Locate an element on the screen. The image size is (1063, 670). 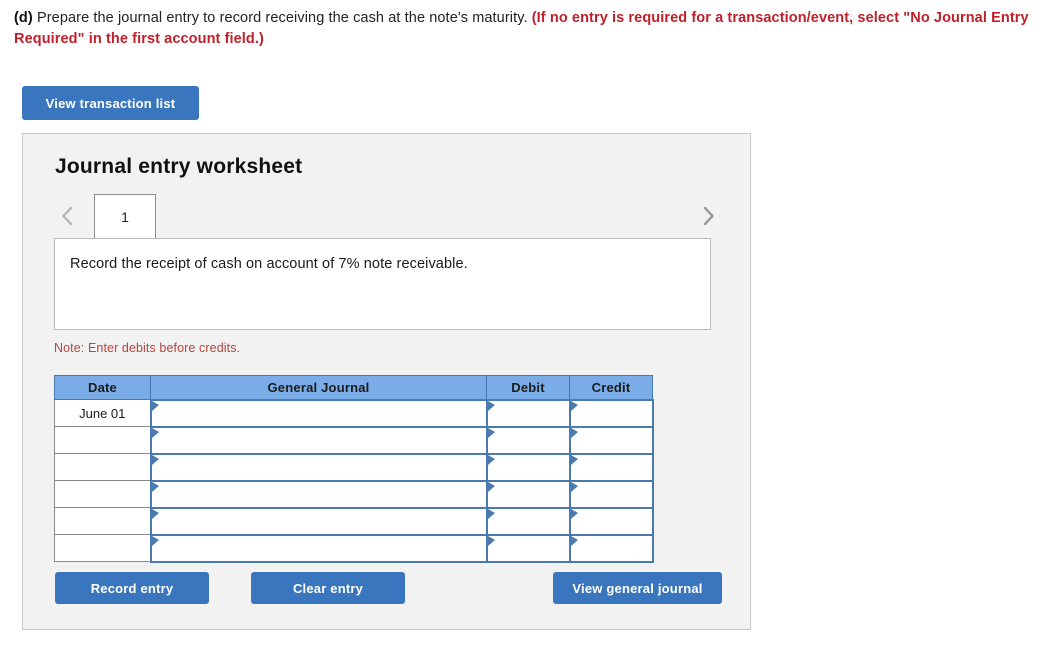
view-general-journal-button: View general journal is located at coordinates (637, 588).